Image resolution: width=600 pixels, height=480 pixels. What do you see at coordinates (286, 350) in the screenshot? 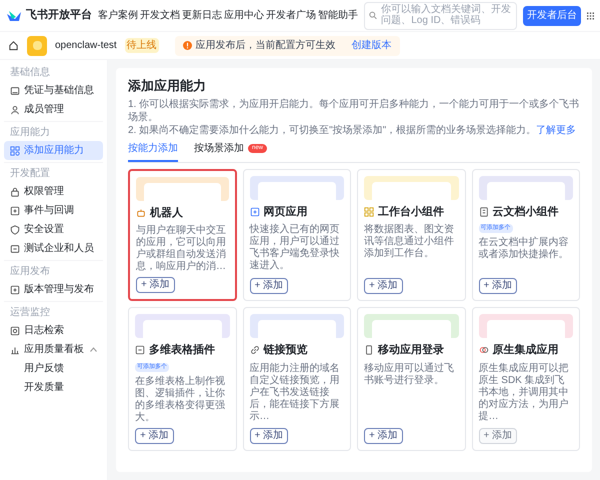
I see `card-title: 链接预览` at bounding box center [286, 350].